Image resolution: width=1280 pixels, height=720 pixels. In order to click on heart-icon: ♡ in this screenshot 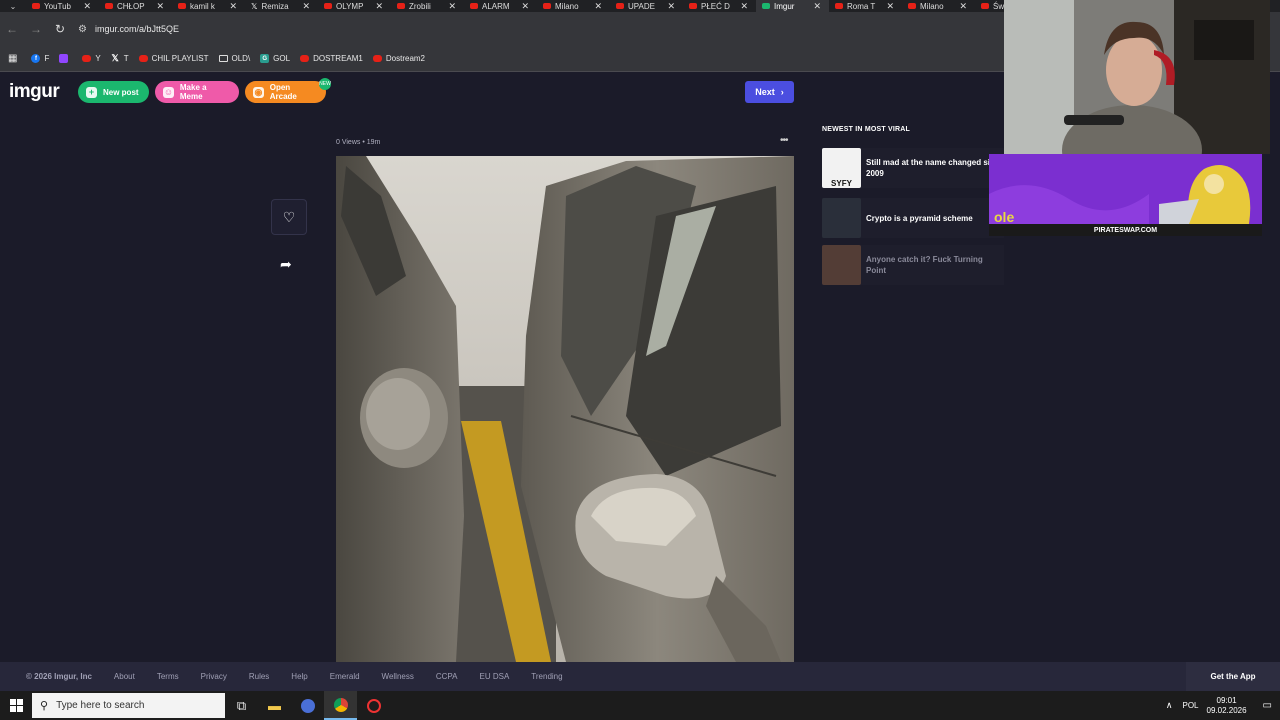, I will do `click(289, 217)`.